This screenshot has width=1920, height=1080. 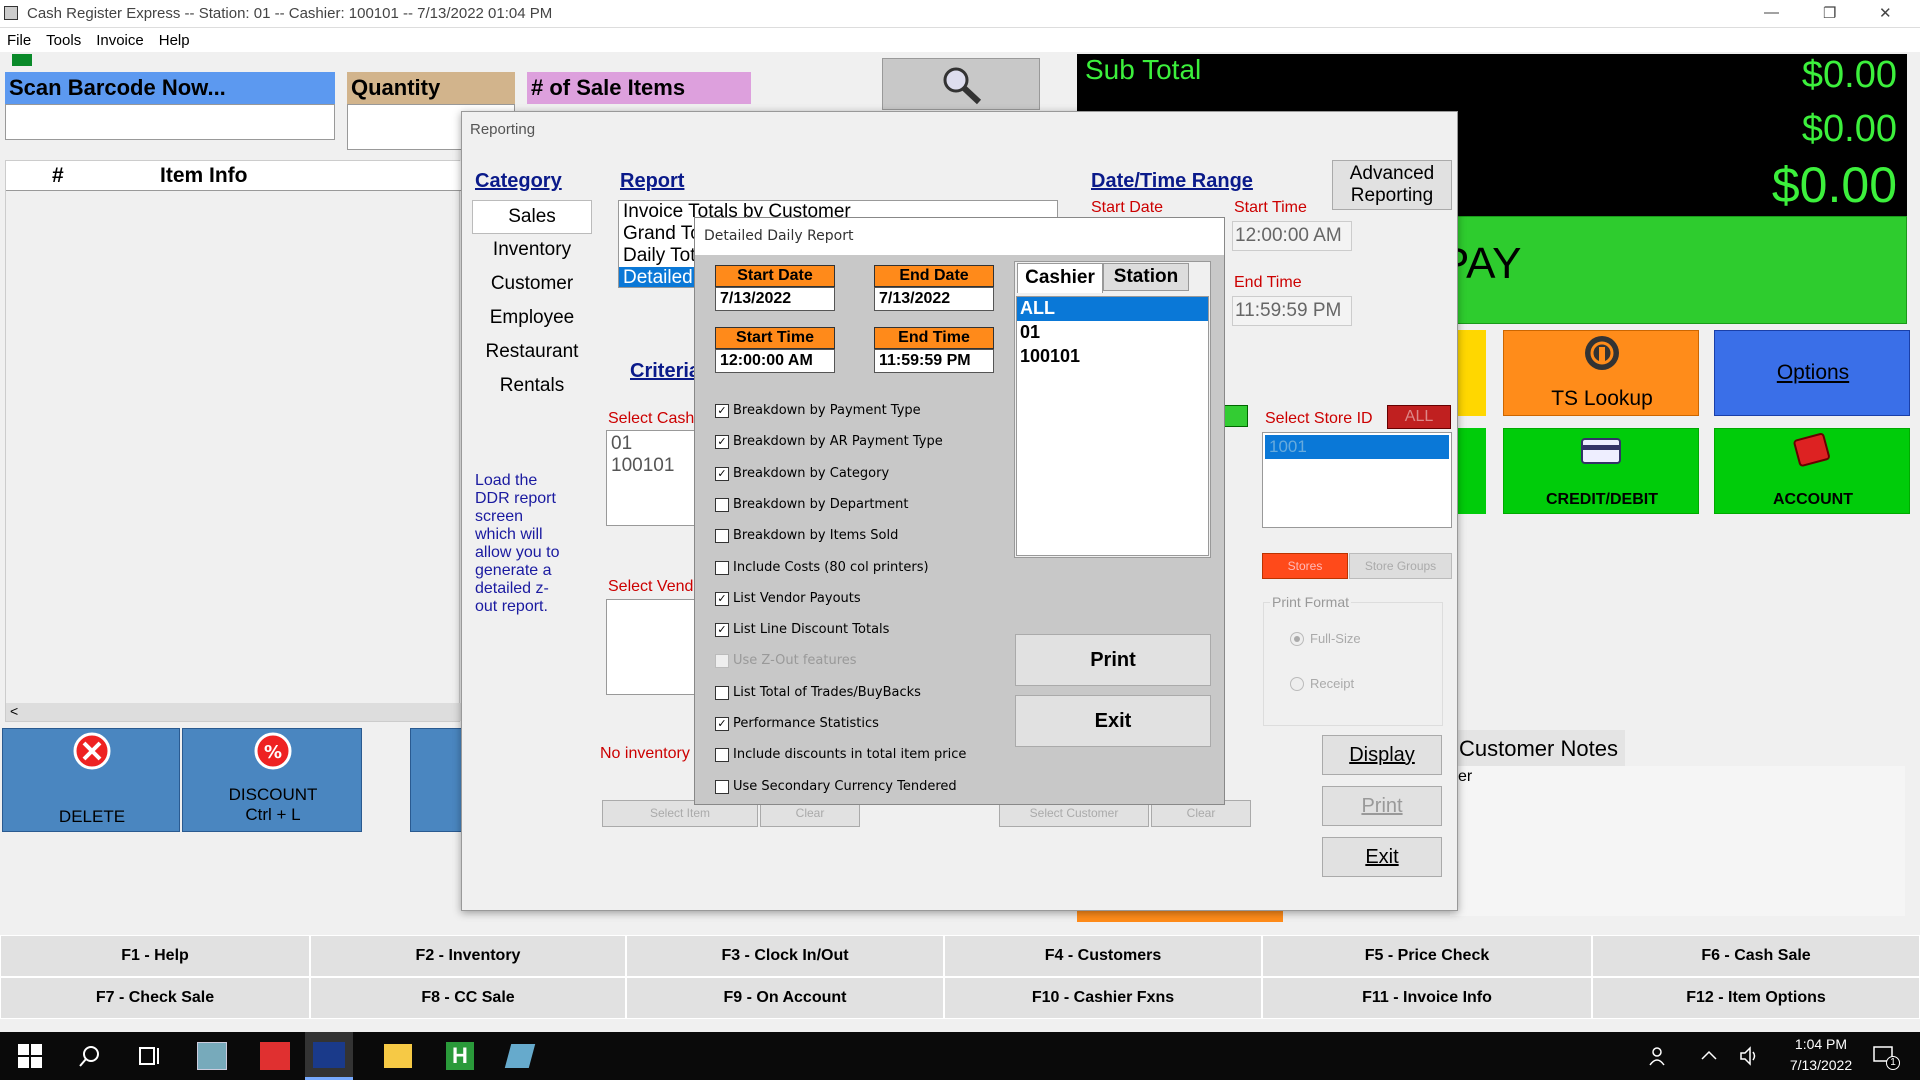 What do you see at coordinates (1113, 721) in the screenshot?
I see `ddr-exit-button: Exit` at bounding box center [1113, 721].